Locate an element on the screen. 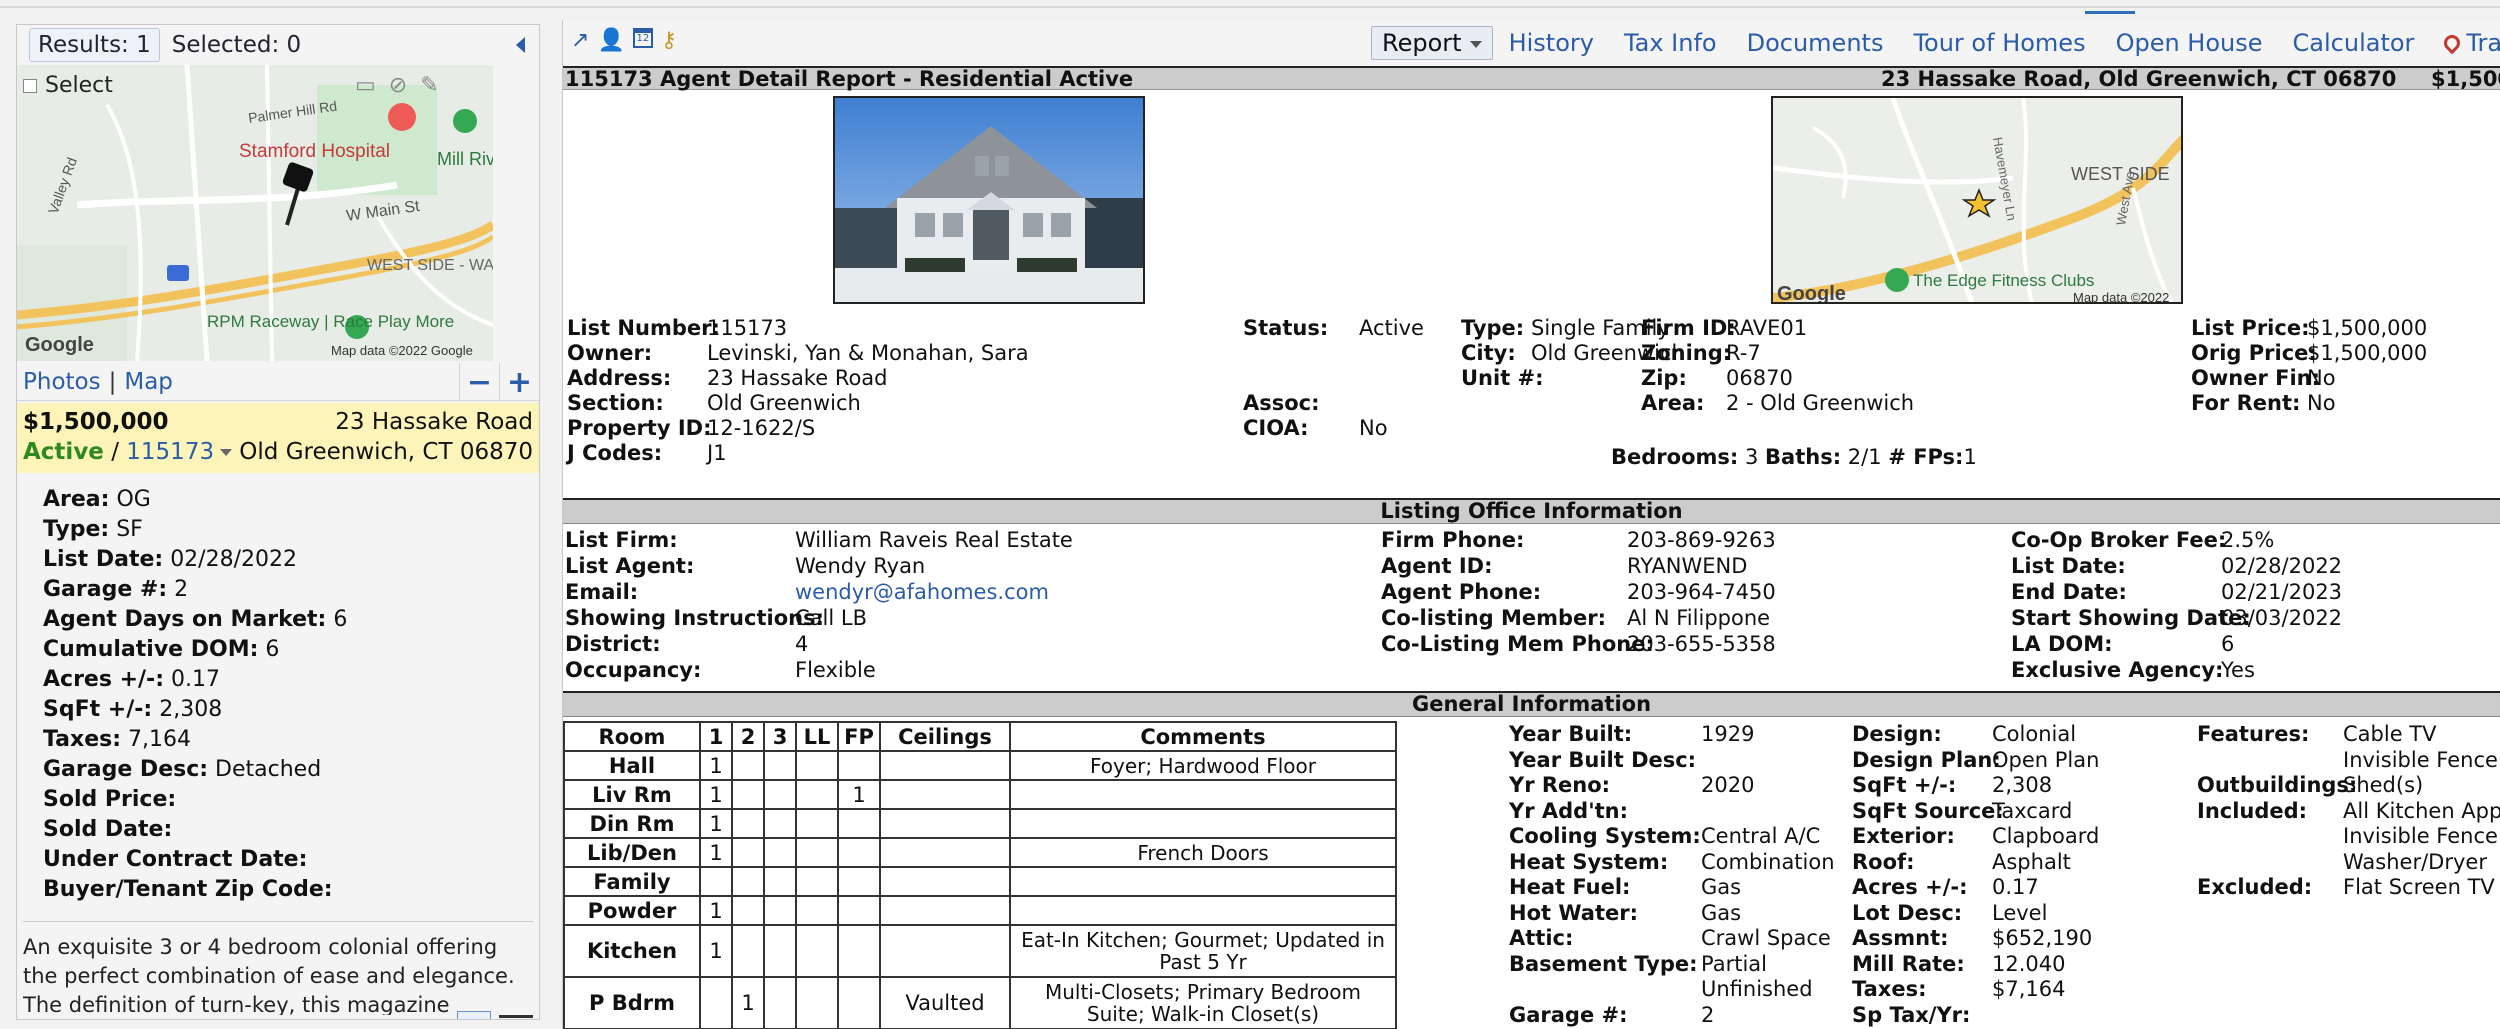 This screenshot has width=2500, height=1029. label-end-date: End Date: is located at coordinates (2069, 592).